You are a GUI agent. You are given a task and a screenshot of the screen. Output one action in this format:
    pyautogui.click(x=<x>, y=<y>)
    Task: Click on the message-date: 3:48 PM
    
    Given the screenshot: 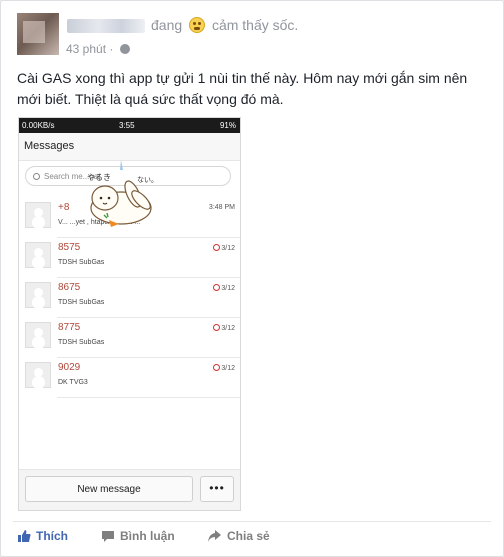 What is the action you would take?
    pyautogui.click(x=221, y=207)
    